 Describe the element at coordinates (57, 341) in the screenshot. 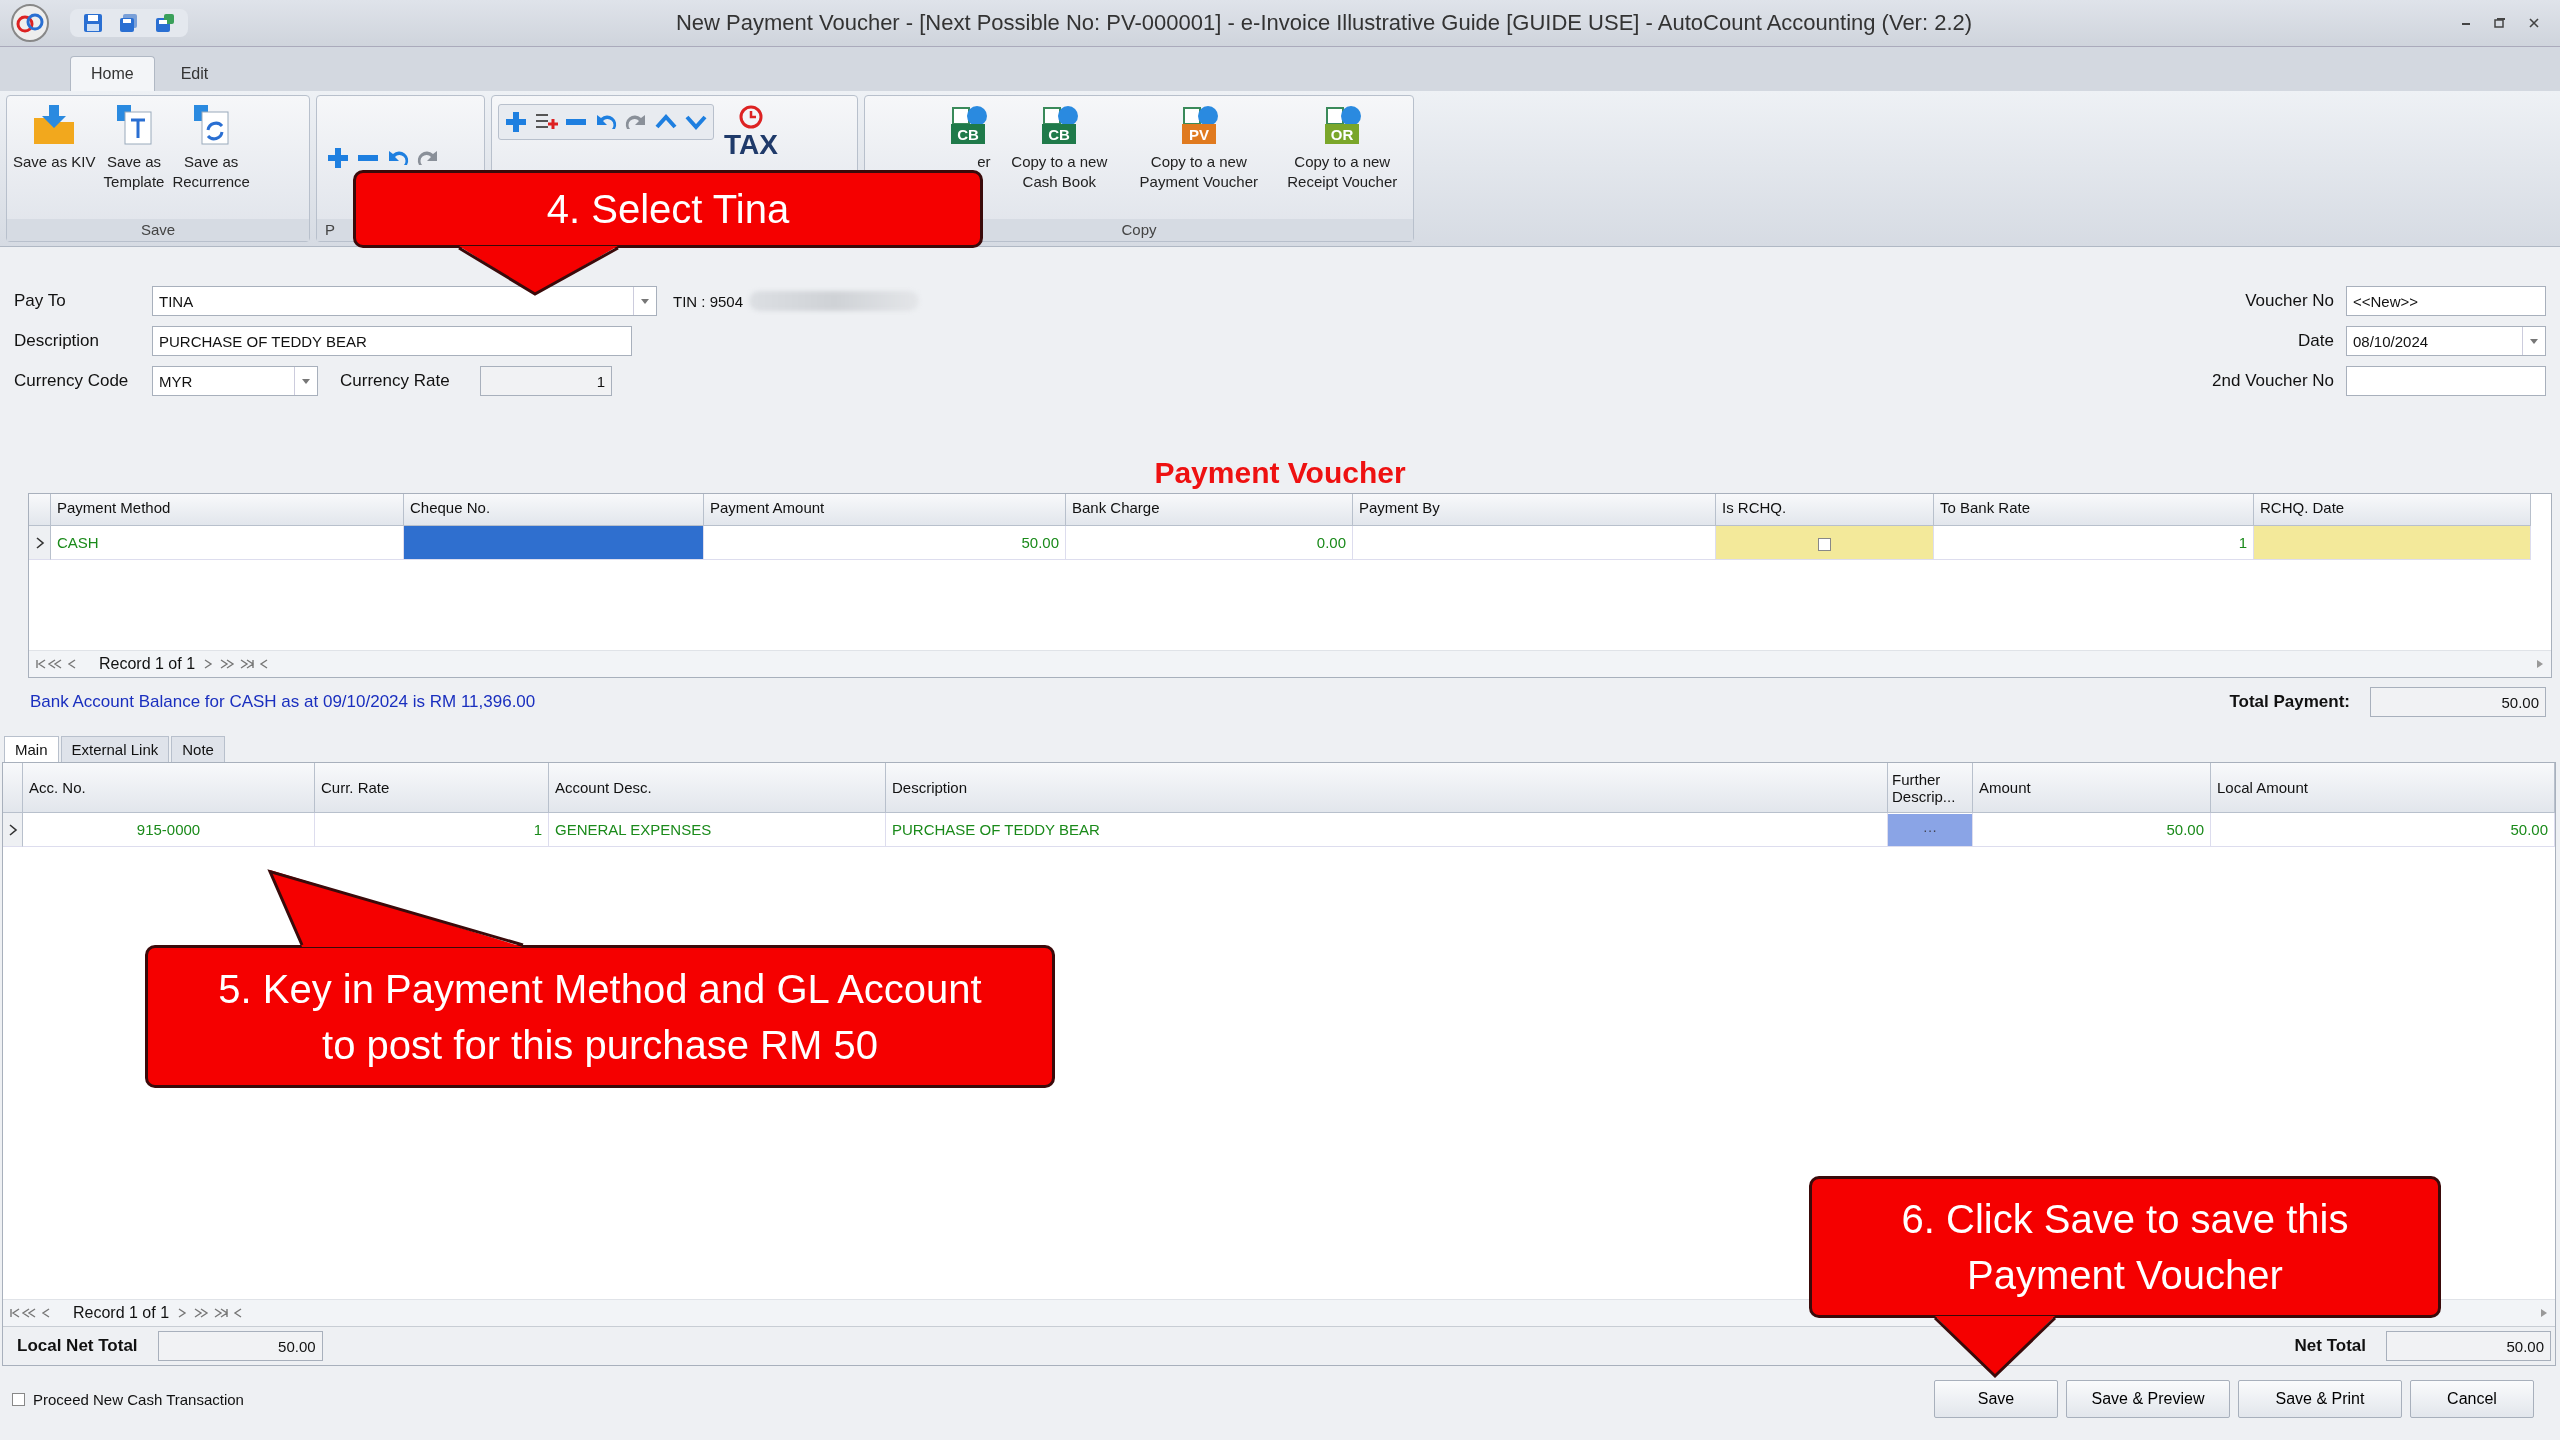

I see `field-label: Description` at that location.